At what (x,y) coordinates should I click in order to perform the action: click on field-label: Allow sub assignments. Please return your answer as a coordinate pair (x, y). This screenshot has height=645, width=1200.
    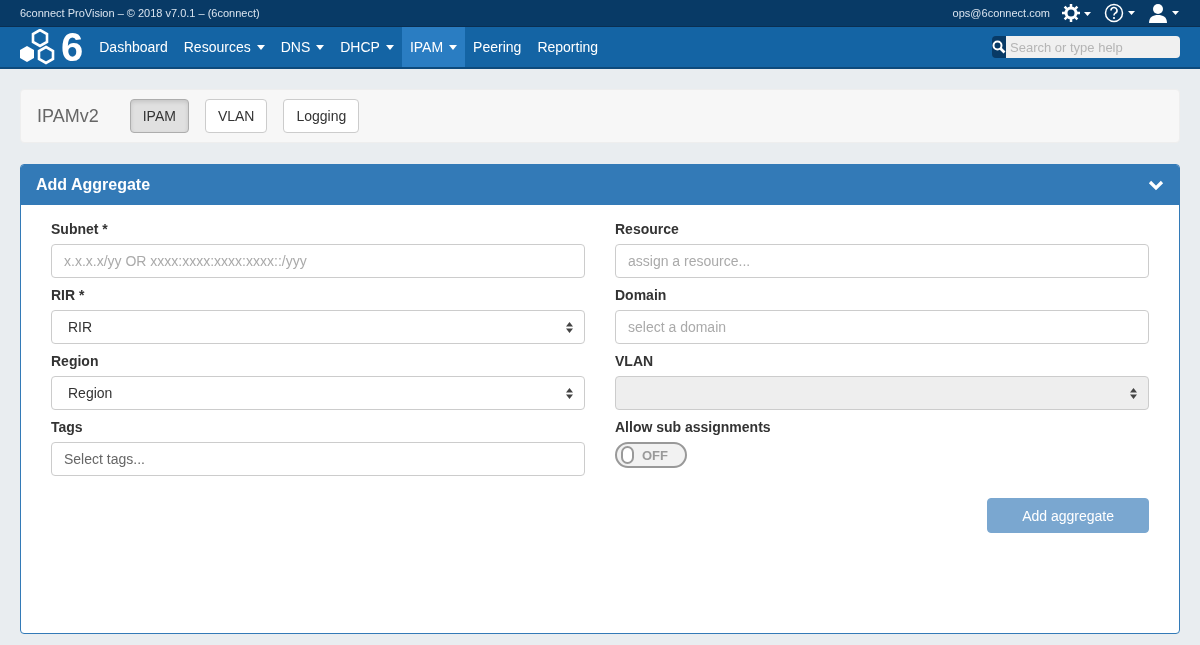
    Looking at the image, I should click on (693, 427).